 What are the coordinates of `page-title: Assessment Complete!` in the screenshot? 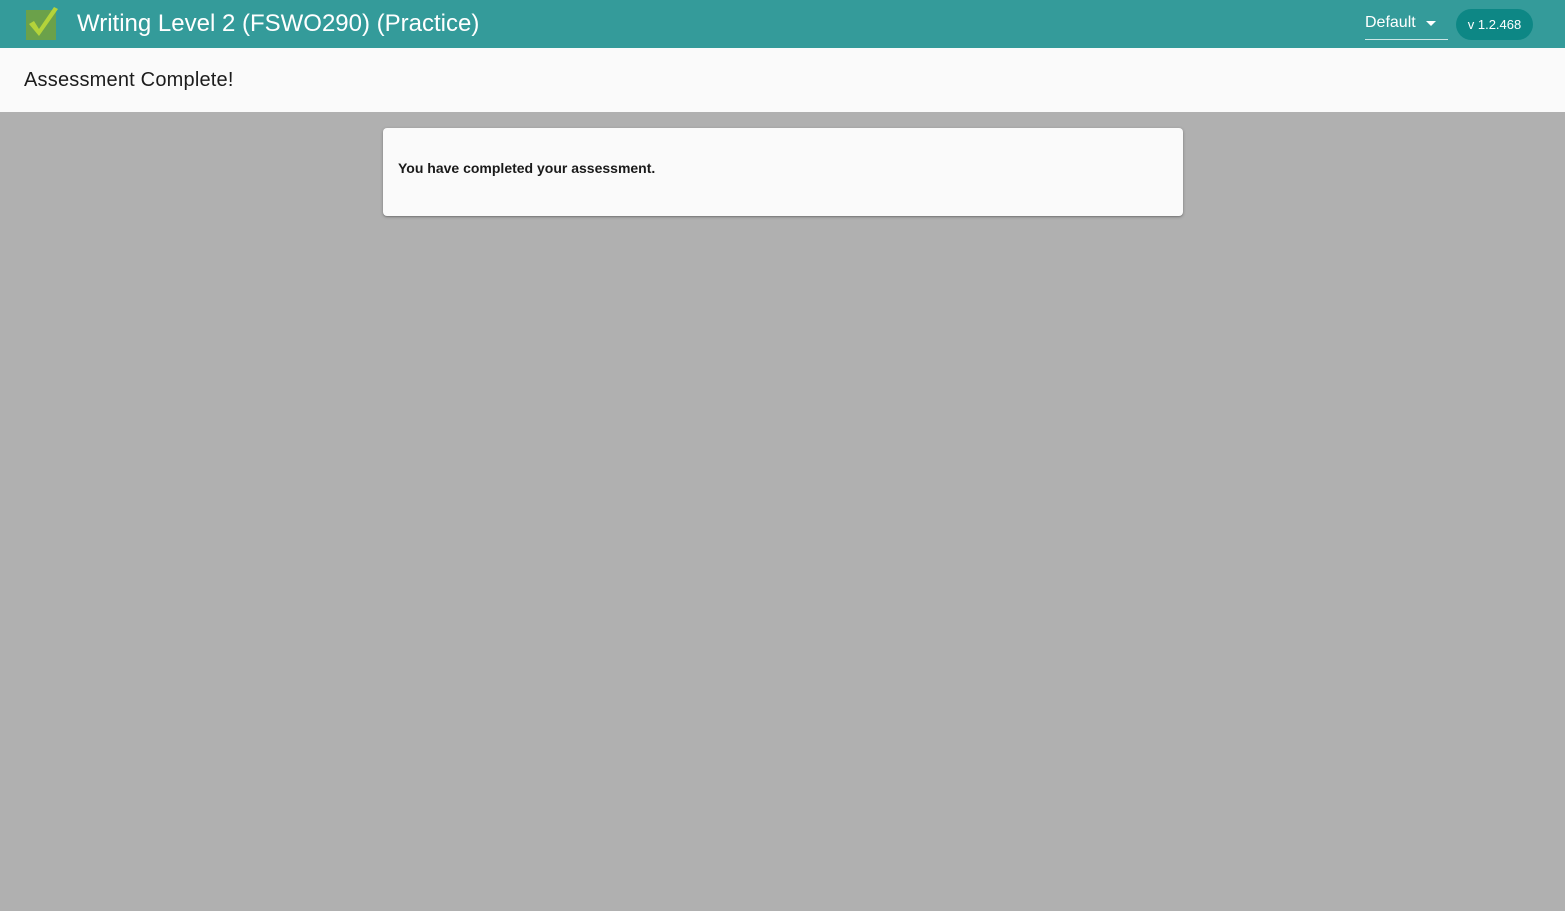 It's located at (129, 80).